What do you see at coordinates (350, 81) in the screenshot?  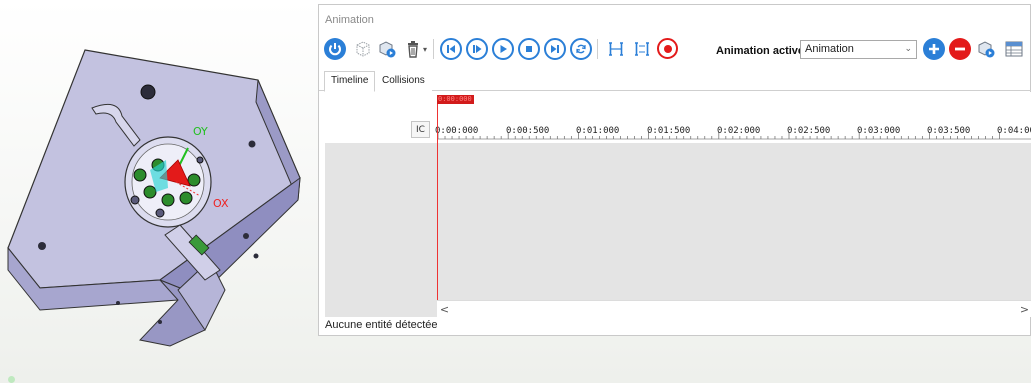 I see `tab-timeline: Timeline` at bounding box center [350, 81].